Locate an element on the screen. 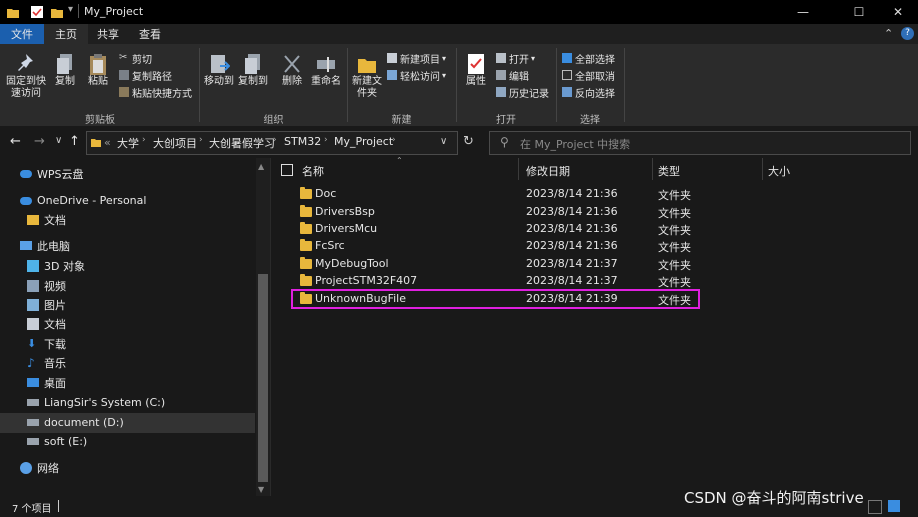 The height and width of the screenshot is (517, 918). paste-shortcut-button: 粘贴快捷方式 is located at coordinates (155, 92).